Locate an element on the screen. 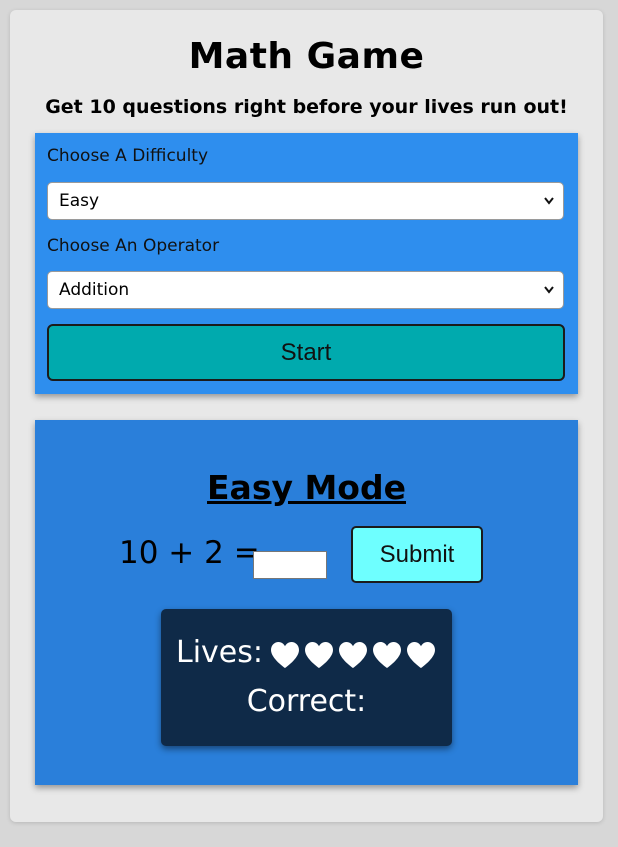 This screenshot has width=618, height=847. operator-label: Choose An Operator is located at coordinates (133, 246).